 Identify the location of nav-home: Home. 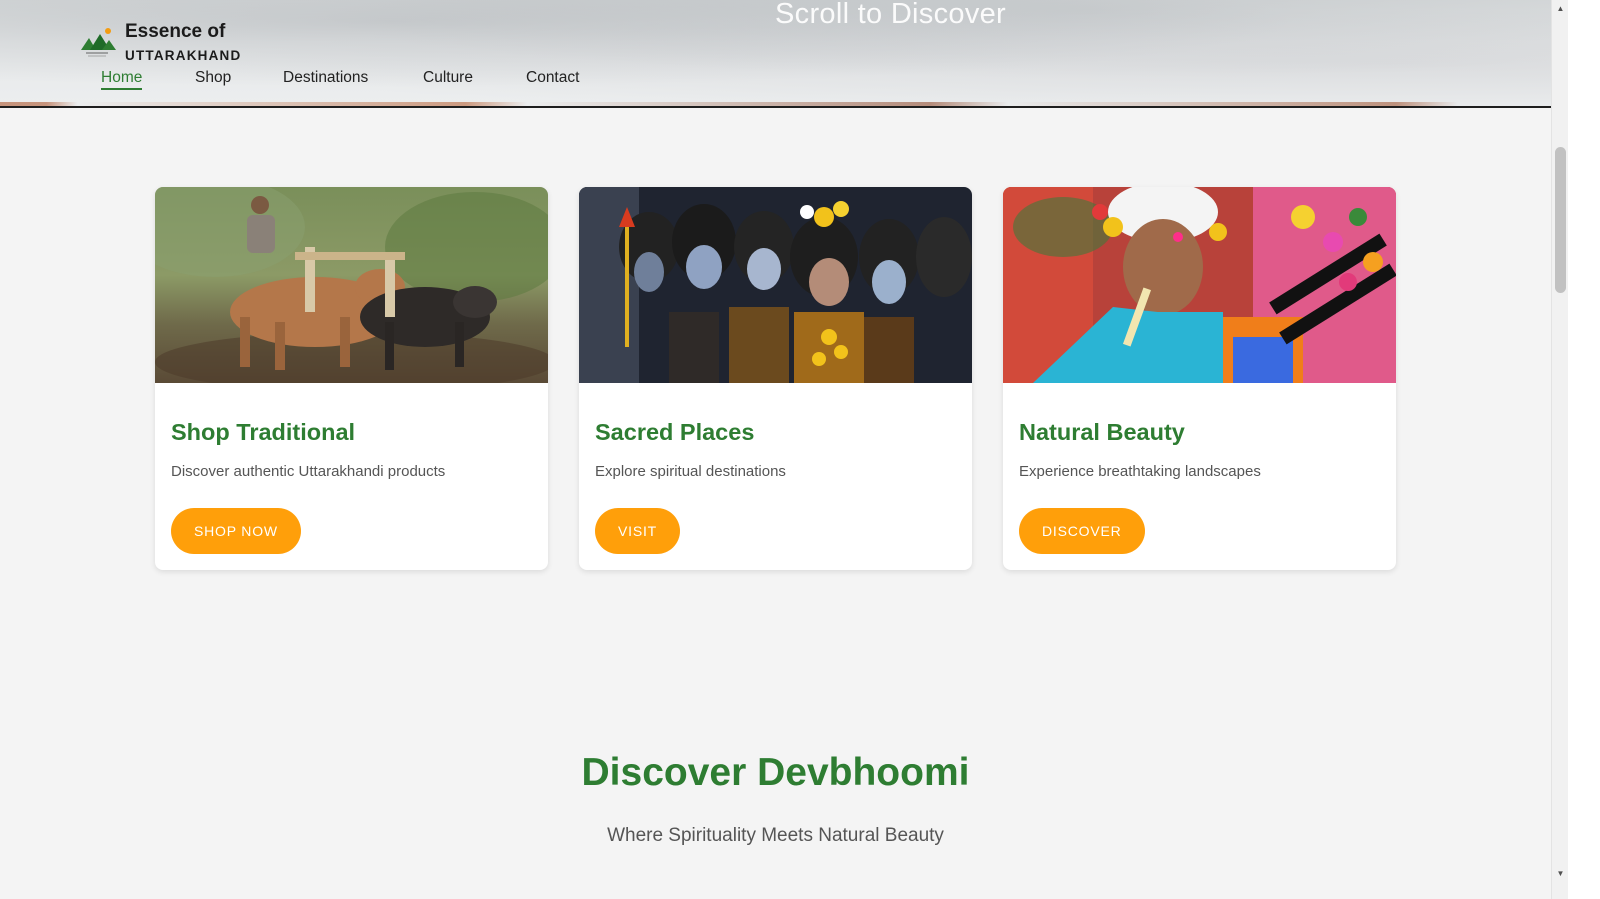
(122, 79).